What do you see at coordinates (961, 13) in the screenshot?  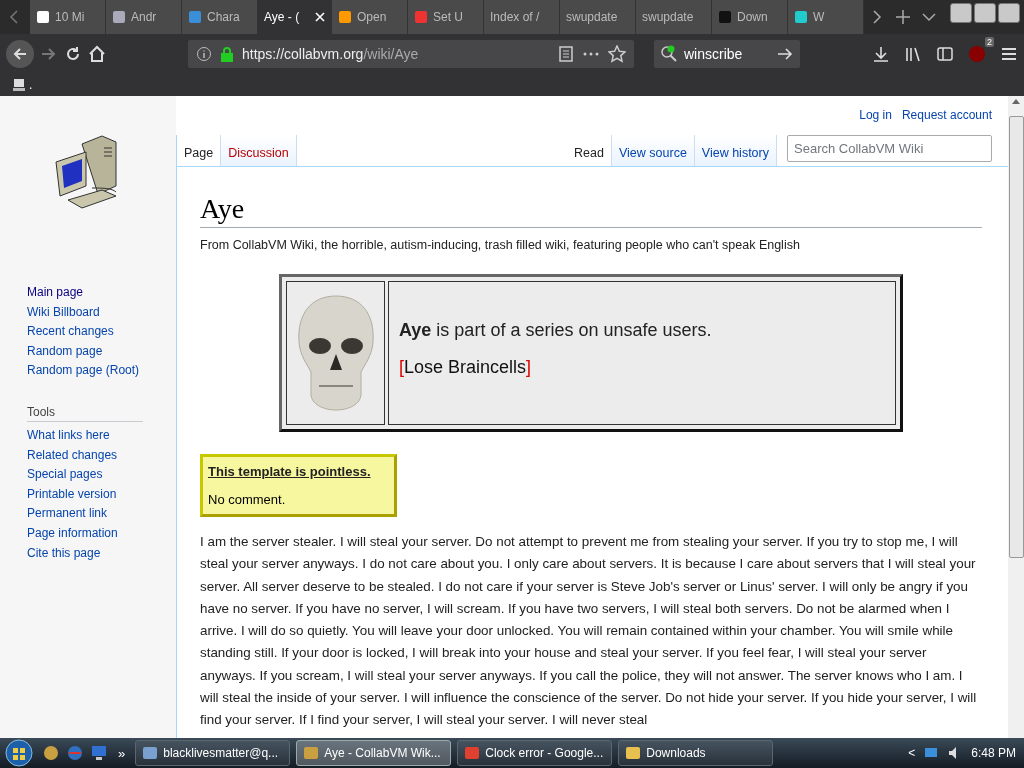 I see `minimize-button` at bounding box center [961, 13].